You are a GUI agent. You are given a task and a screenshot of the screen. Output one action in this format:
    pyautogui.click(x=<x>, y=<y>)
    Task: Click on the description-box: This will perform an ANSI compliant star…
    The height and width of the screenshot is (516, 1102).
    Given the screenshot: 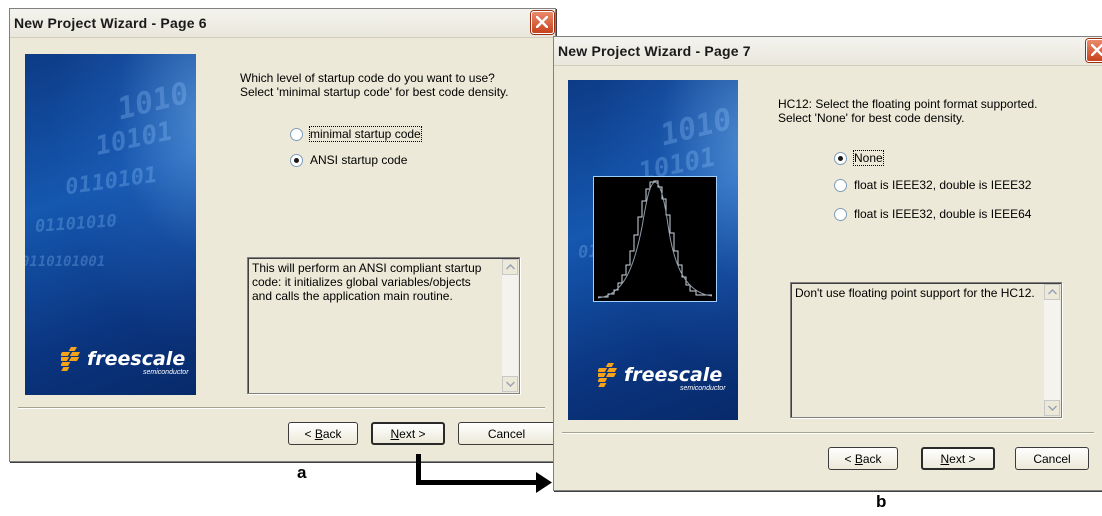 What is the action you would take?
    pyautogui.click(x=383, y=325)
    